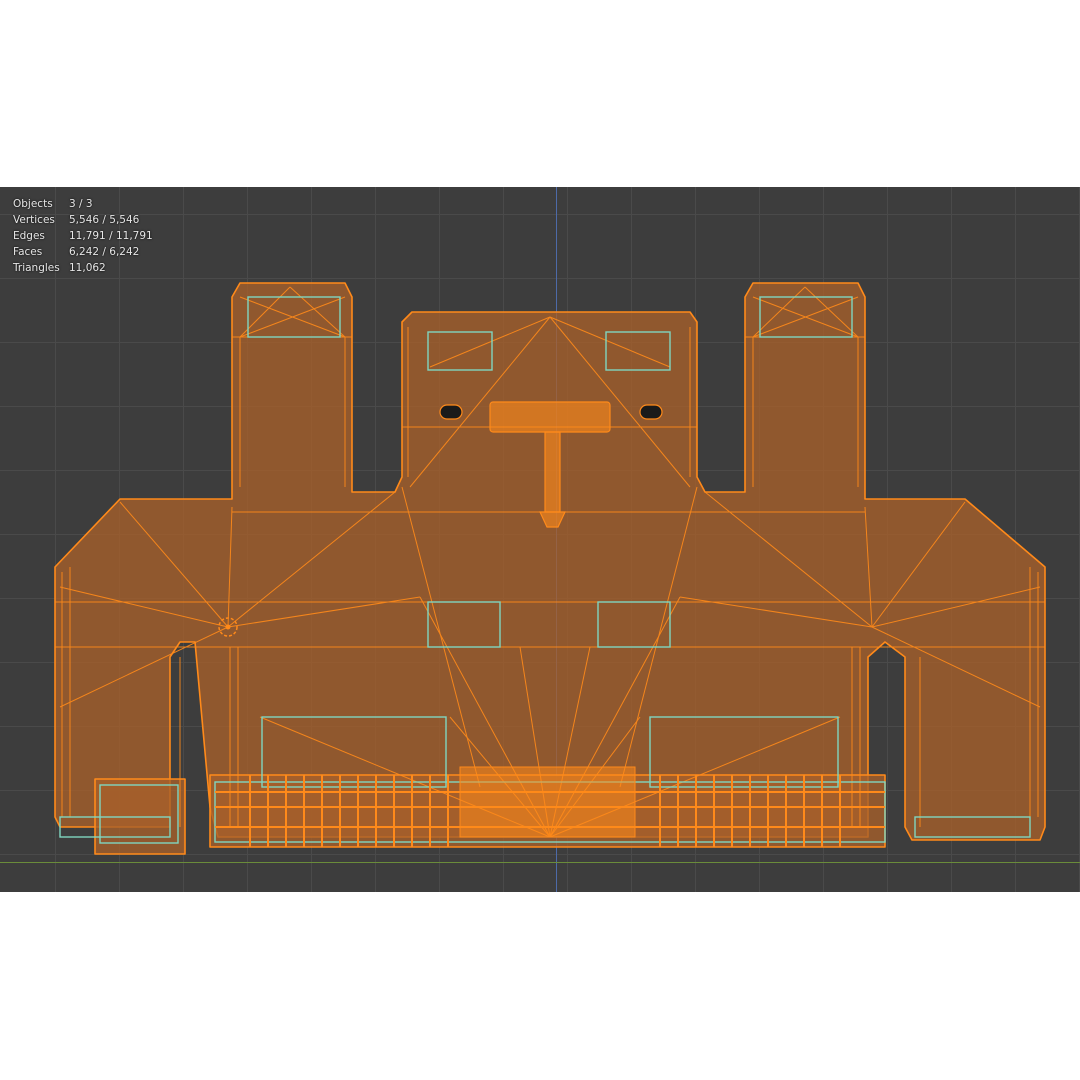  What do you see at coordinates (59, 268) in the screenshot?
I see `stat-triangles: Triangles 11,062` at bounding box center [59, 268].